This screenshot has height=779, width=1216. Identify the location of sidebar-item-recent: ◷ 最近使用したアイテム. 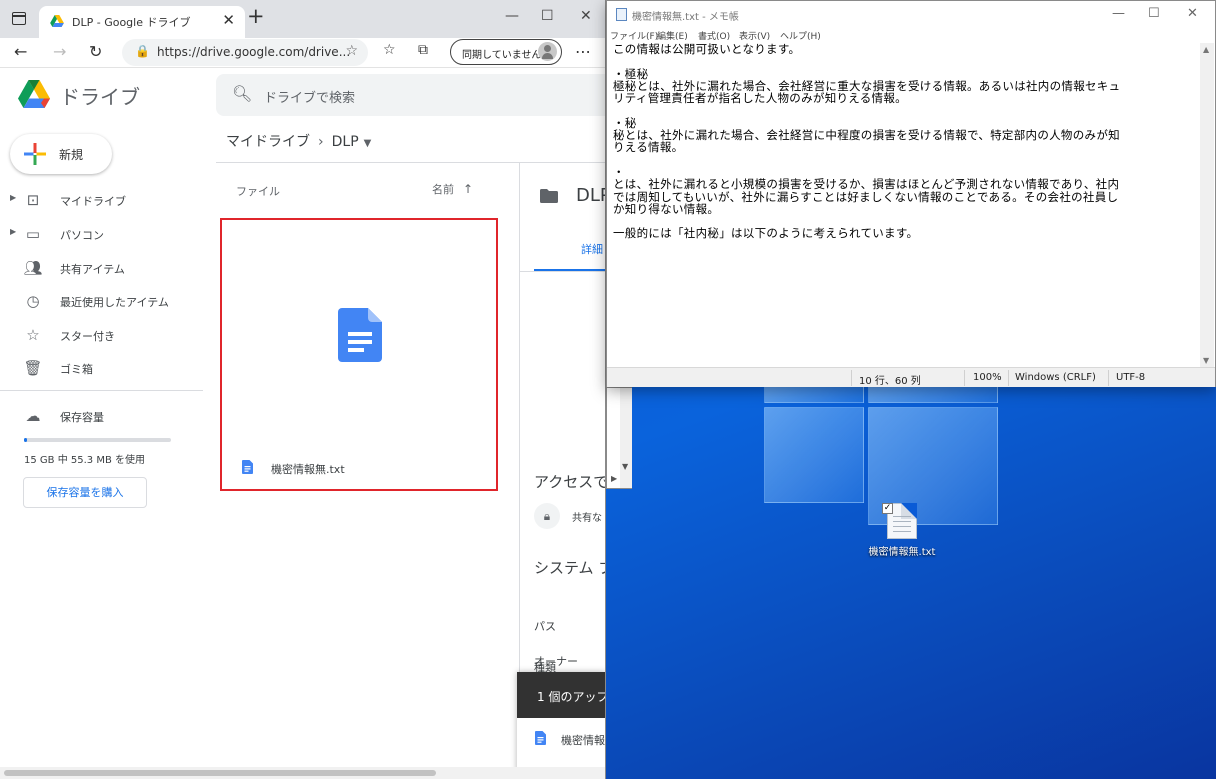
(102, 301).